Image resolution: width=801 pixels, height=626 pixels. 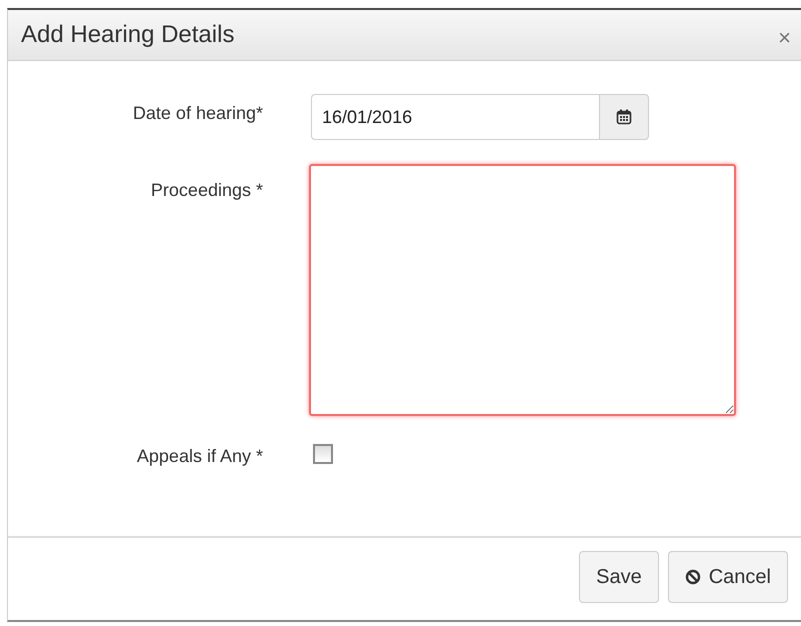 I want to click on save-button: Save, so click(x=619, y=577).